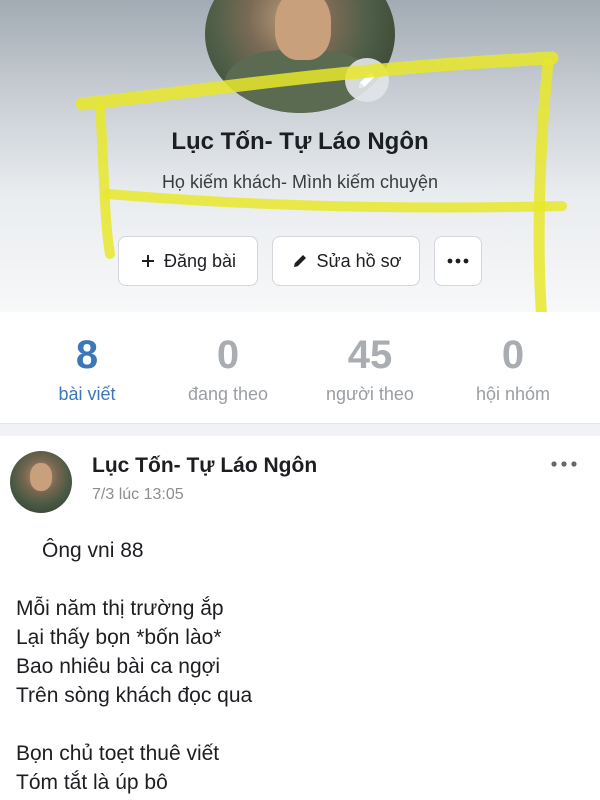 This screenshot has height=800, width=600. I want to click on stat-following-value: 0, so click(228, 355).